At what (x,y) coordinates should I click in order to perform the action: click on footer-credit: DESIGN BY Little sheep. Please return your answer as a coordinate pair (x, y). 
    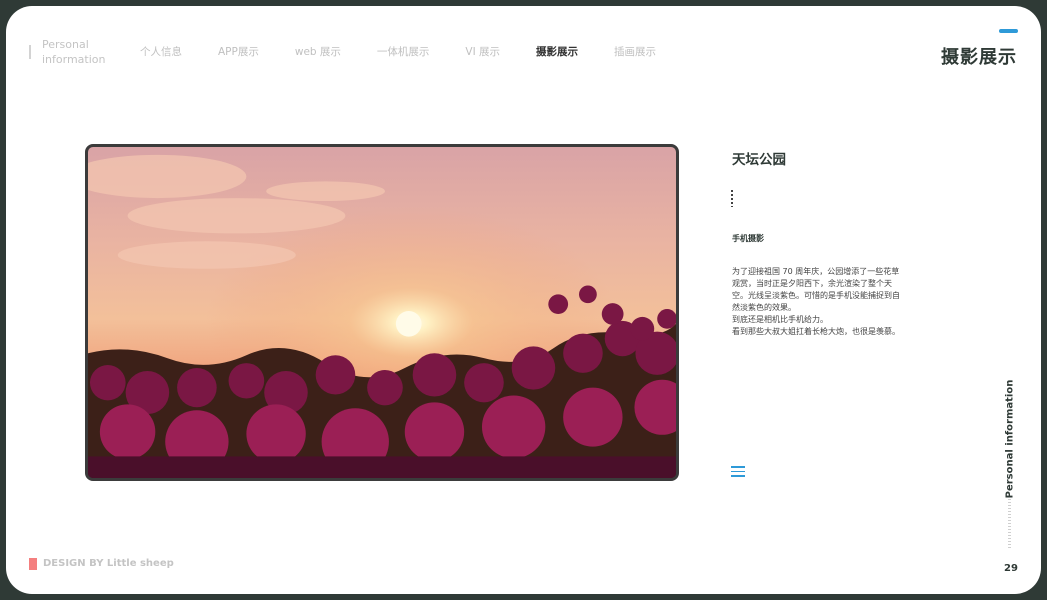
    Looking at the image, I should click on (108, 563).